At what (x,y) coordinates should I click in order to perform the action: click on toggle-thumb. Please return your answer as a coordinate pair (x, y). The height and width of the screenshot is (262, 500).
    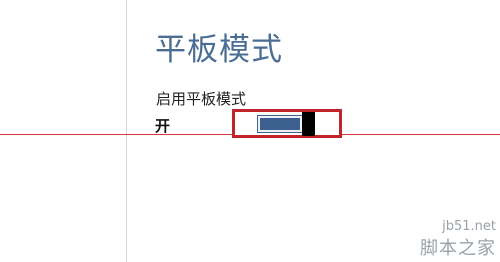
    Looking at the image, I should click on (308, 124).